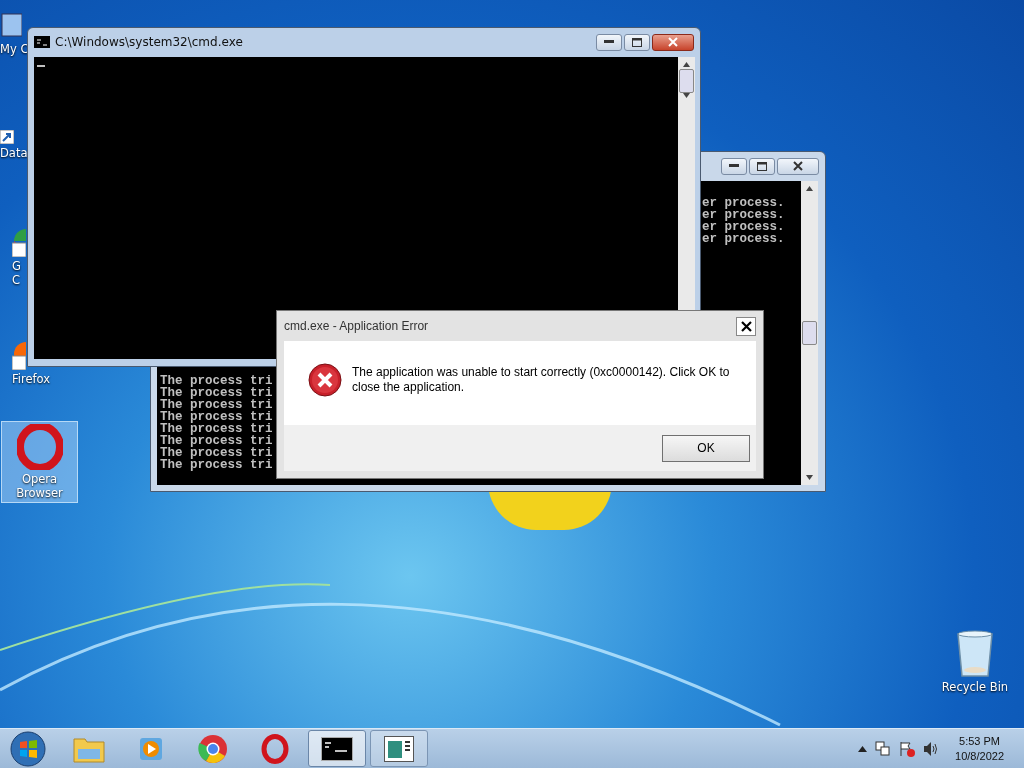  What do you see at coordinates (975, 654) in the screenshot?
I see `recycle-bin-icon` at bounding box center [975, 654].